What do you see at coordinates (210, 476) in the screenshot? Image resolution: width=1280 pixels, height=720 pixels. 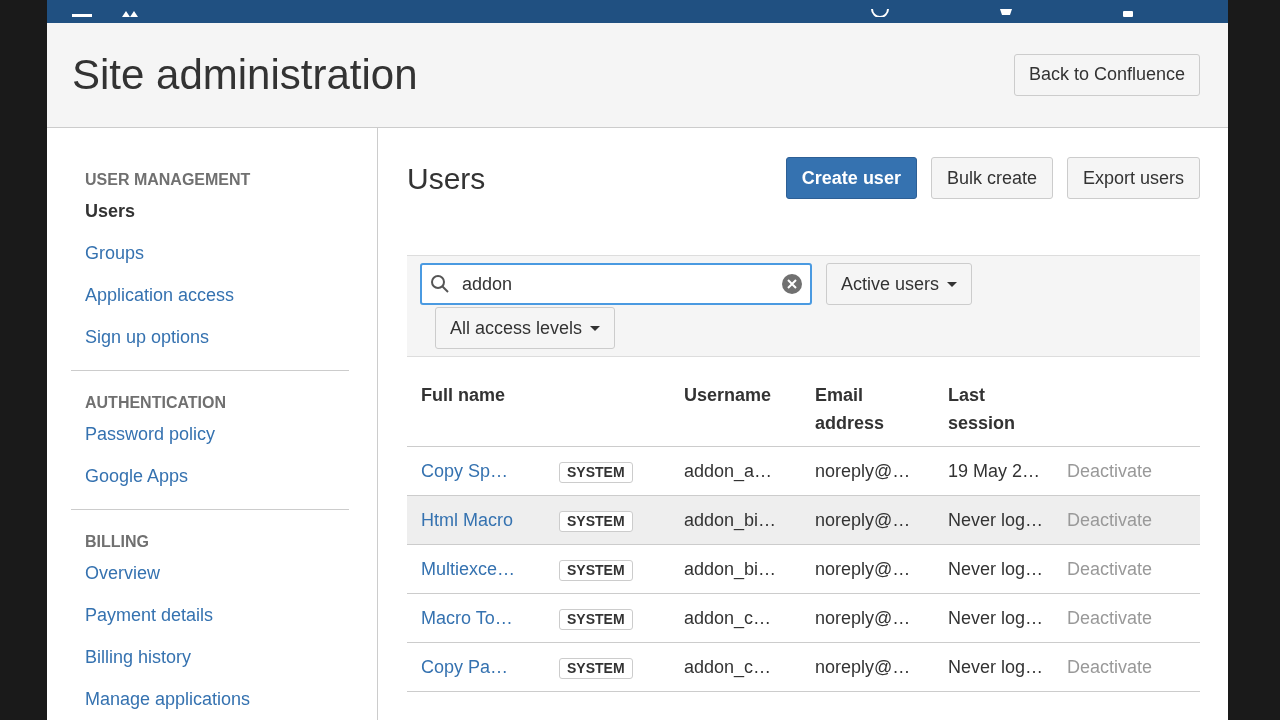 I see `sidebar-item: Google Apps` at bounding box center [210, 476].